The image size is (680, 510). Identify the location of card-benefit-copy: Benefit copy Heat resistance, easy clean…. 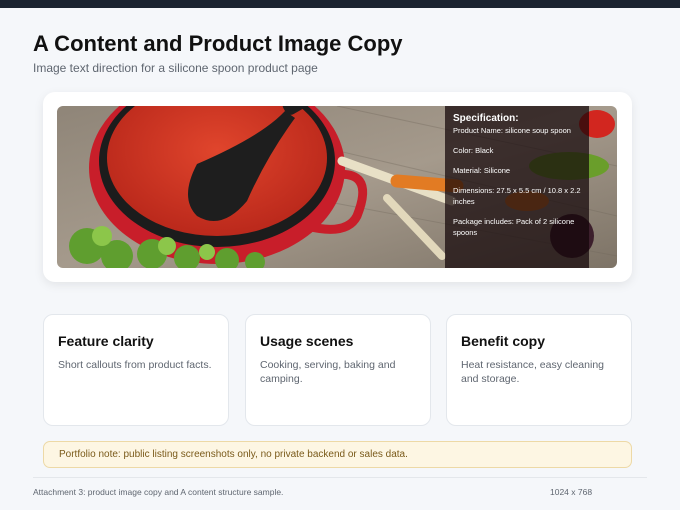
(539, 370).